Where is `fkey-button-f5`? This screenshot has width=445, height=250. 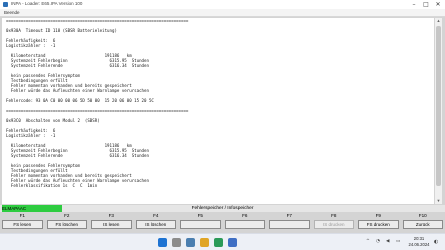
fkey-button-f5 is located at coordinates (200, 224).